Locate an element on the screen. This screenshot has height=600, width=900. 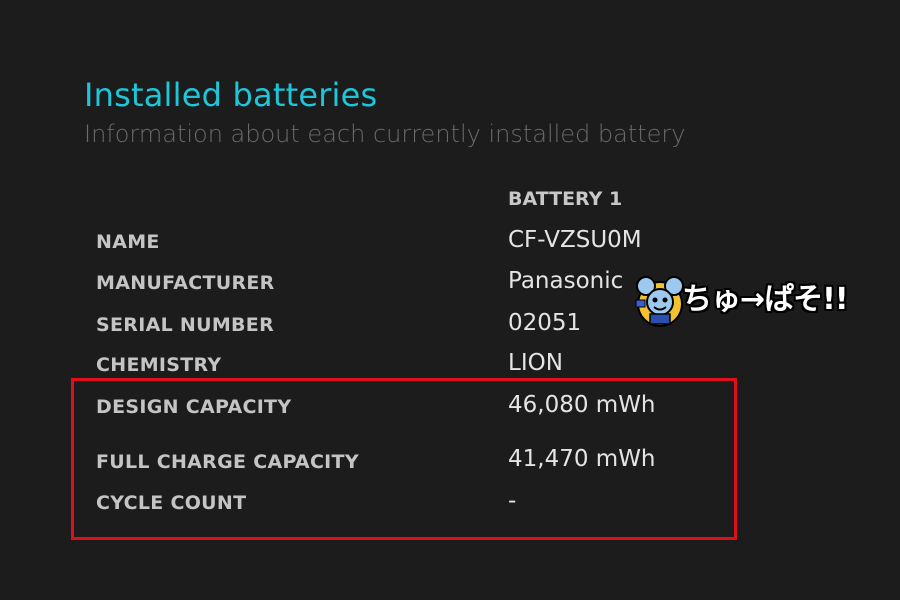
row-value-serial-number: 02051 is located at coordinates (545, 323).